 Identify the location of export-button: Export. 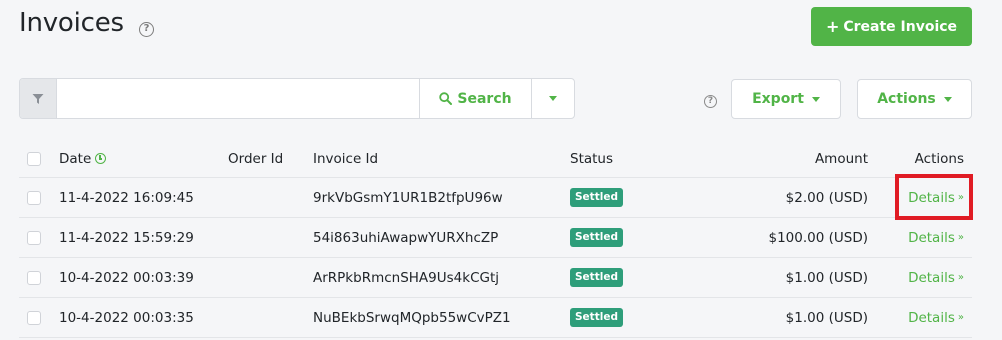
(786, 99).